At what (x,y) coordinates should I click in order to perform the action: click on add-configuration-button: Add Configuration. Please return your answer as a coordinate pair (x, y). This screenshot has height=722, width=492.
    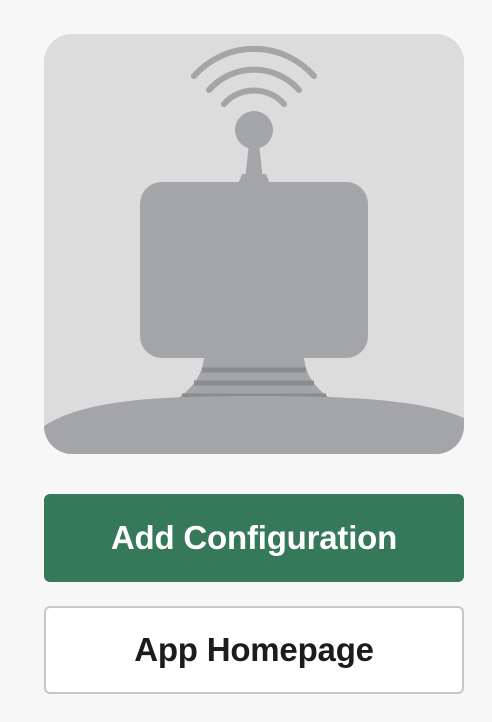
    Looking at the image, I should click on (254, 538).